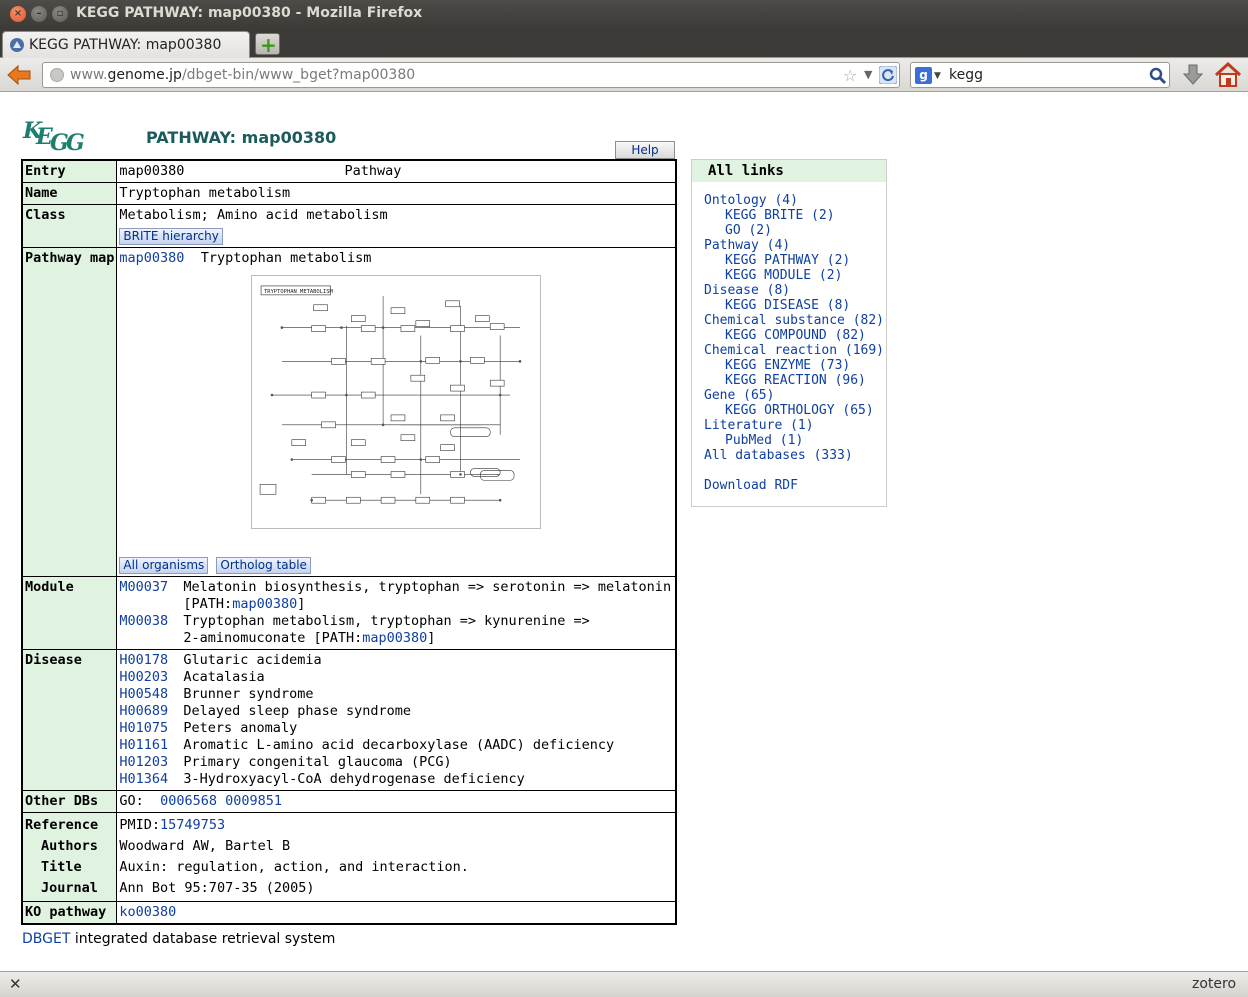  What do you see at coordinates (192, 825) in the screenshot?
I see `pmid-link: 15749753` at bounding box center [192, 825].